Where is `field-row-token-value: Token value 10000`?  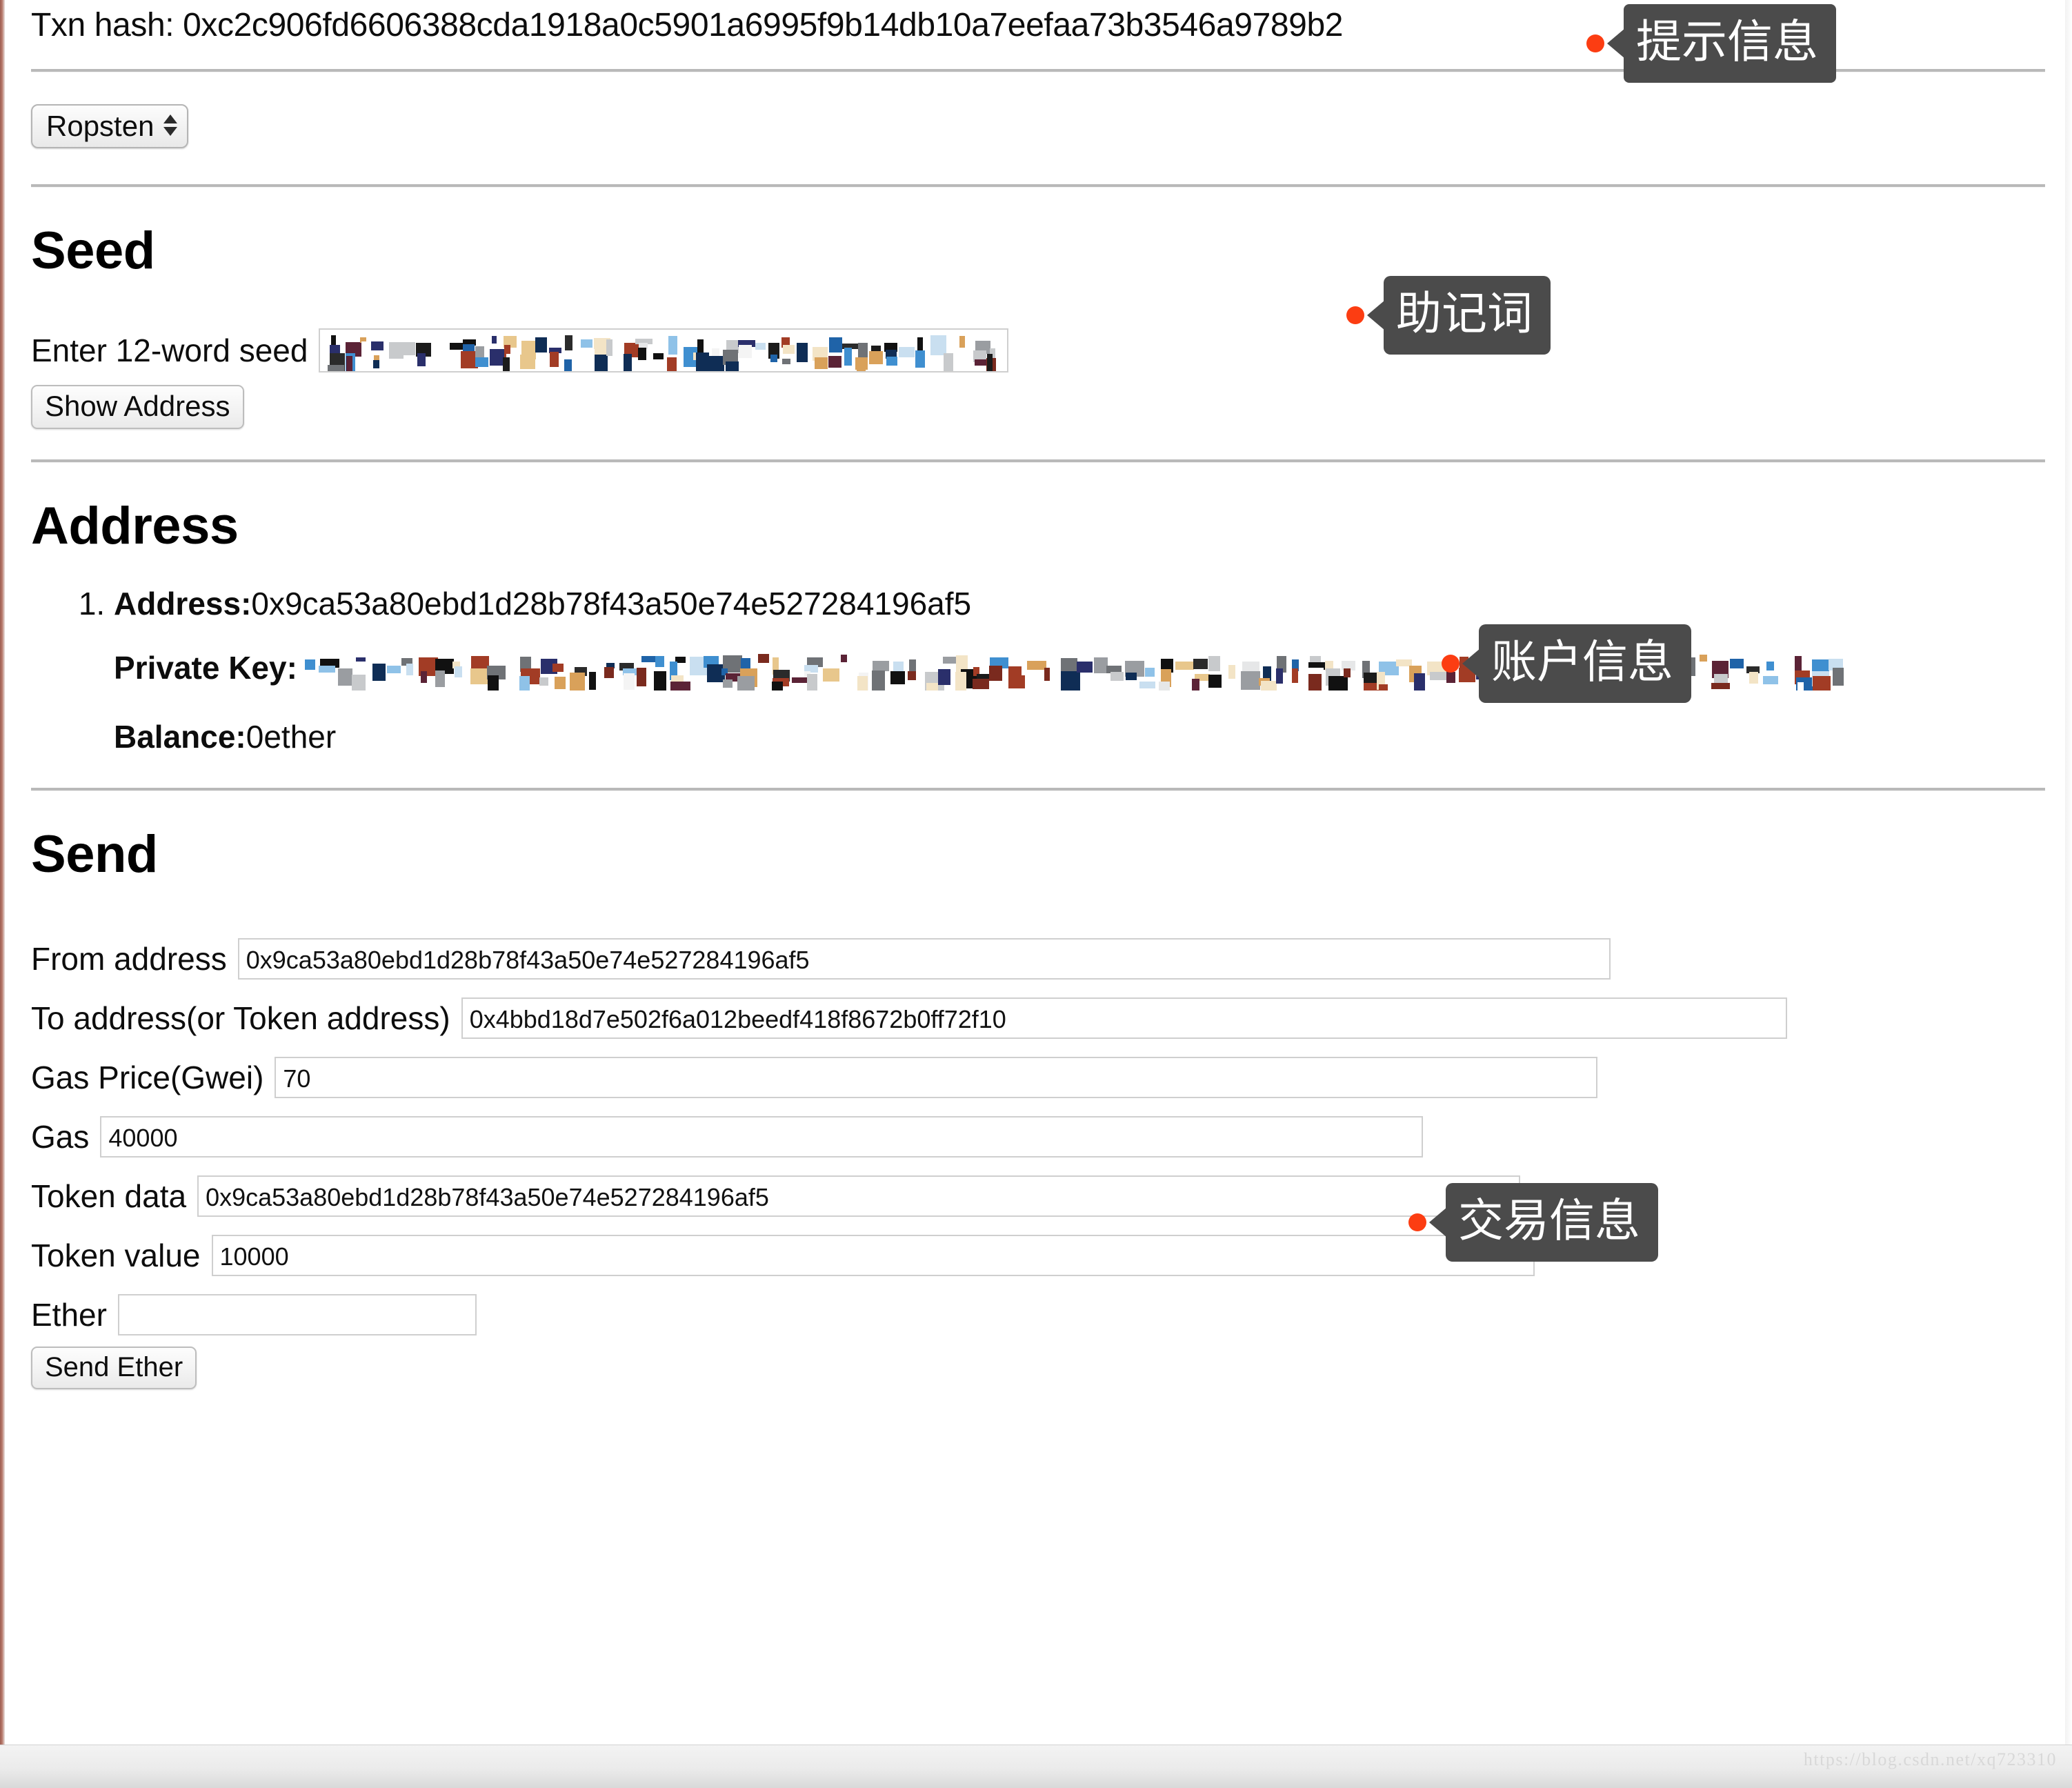 field-row-token-value: Token value 10000 is located at coordinates (1038, 1256).